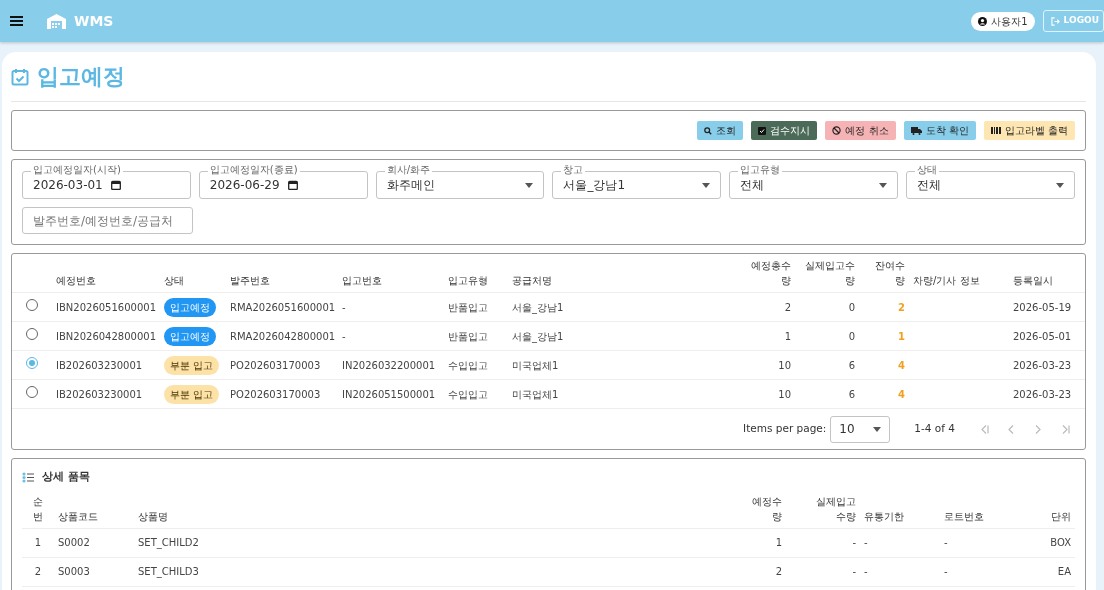  Describe the element at coordinates (389, 365) in the screenshot. I see `table-cell: IN2026032200001` at that location.